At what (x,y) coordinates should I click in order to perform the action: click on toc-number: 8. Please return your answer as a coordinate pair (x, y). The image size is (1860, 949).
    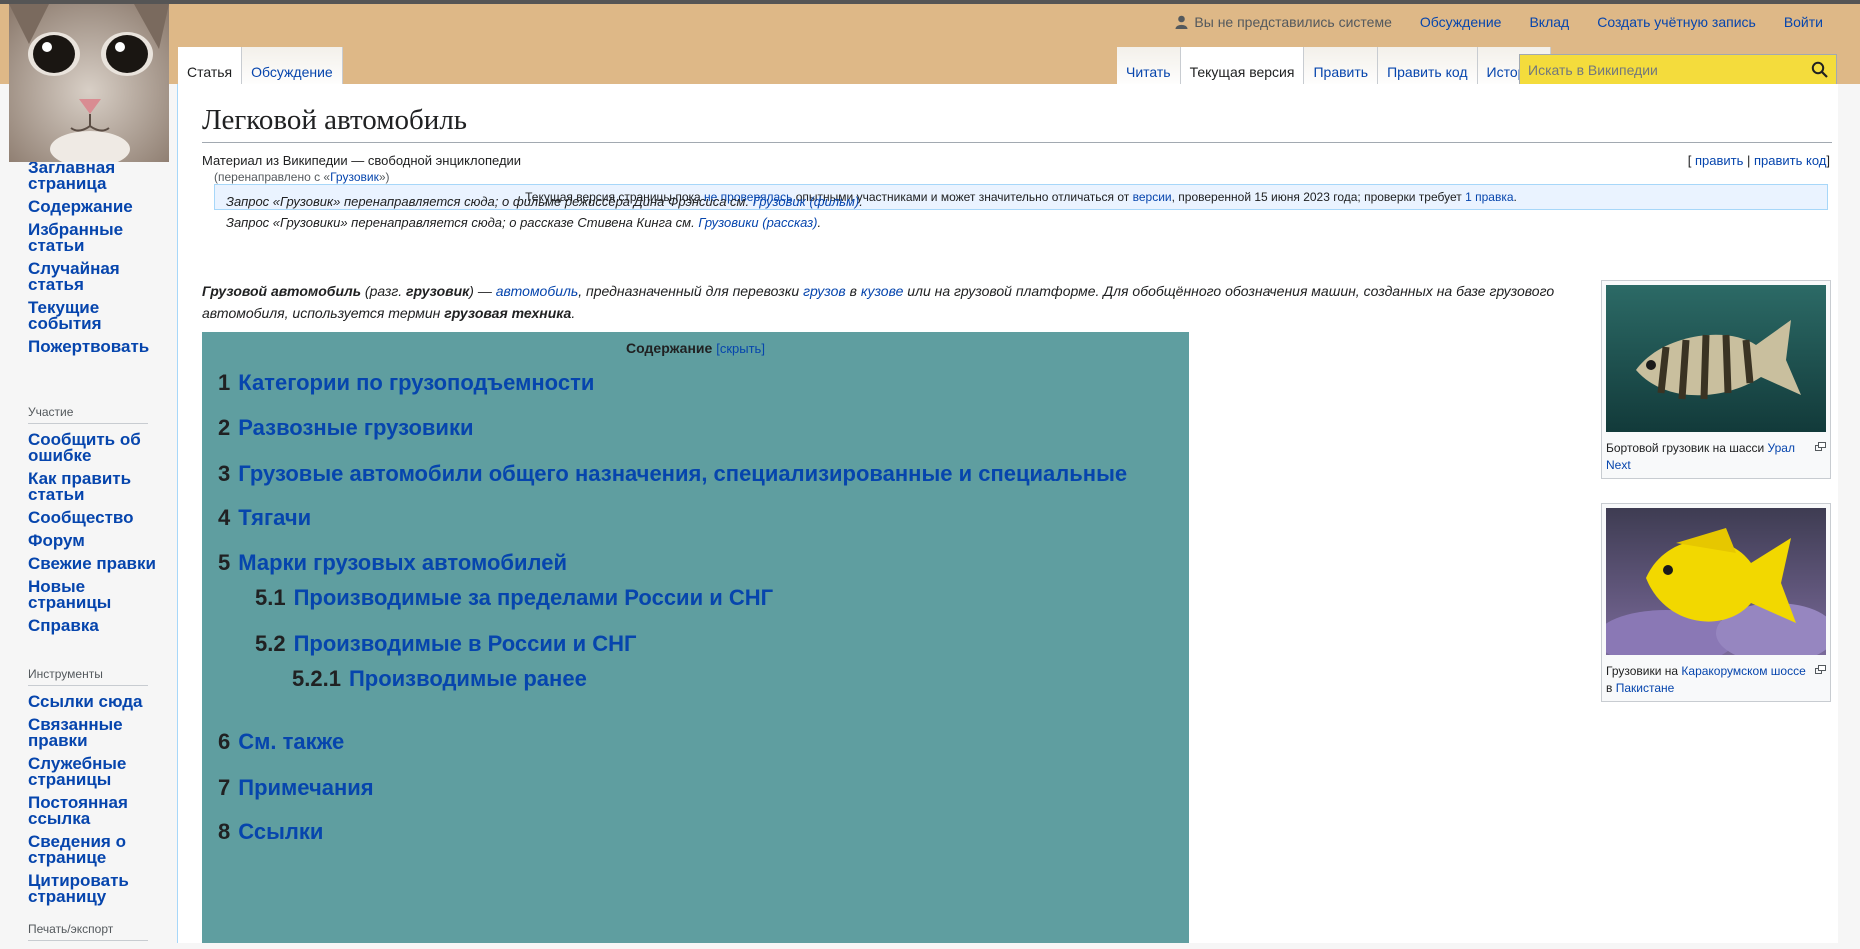
    Looking at the image, I should click on (224, 831).